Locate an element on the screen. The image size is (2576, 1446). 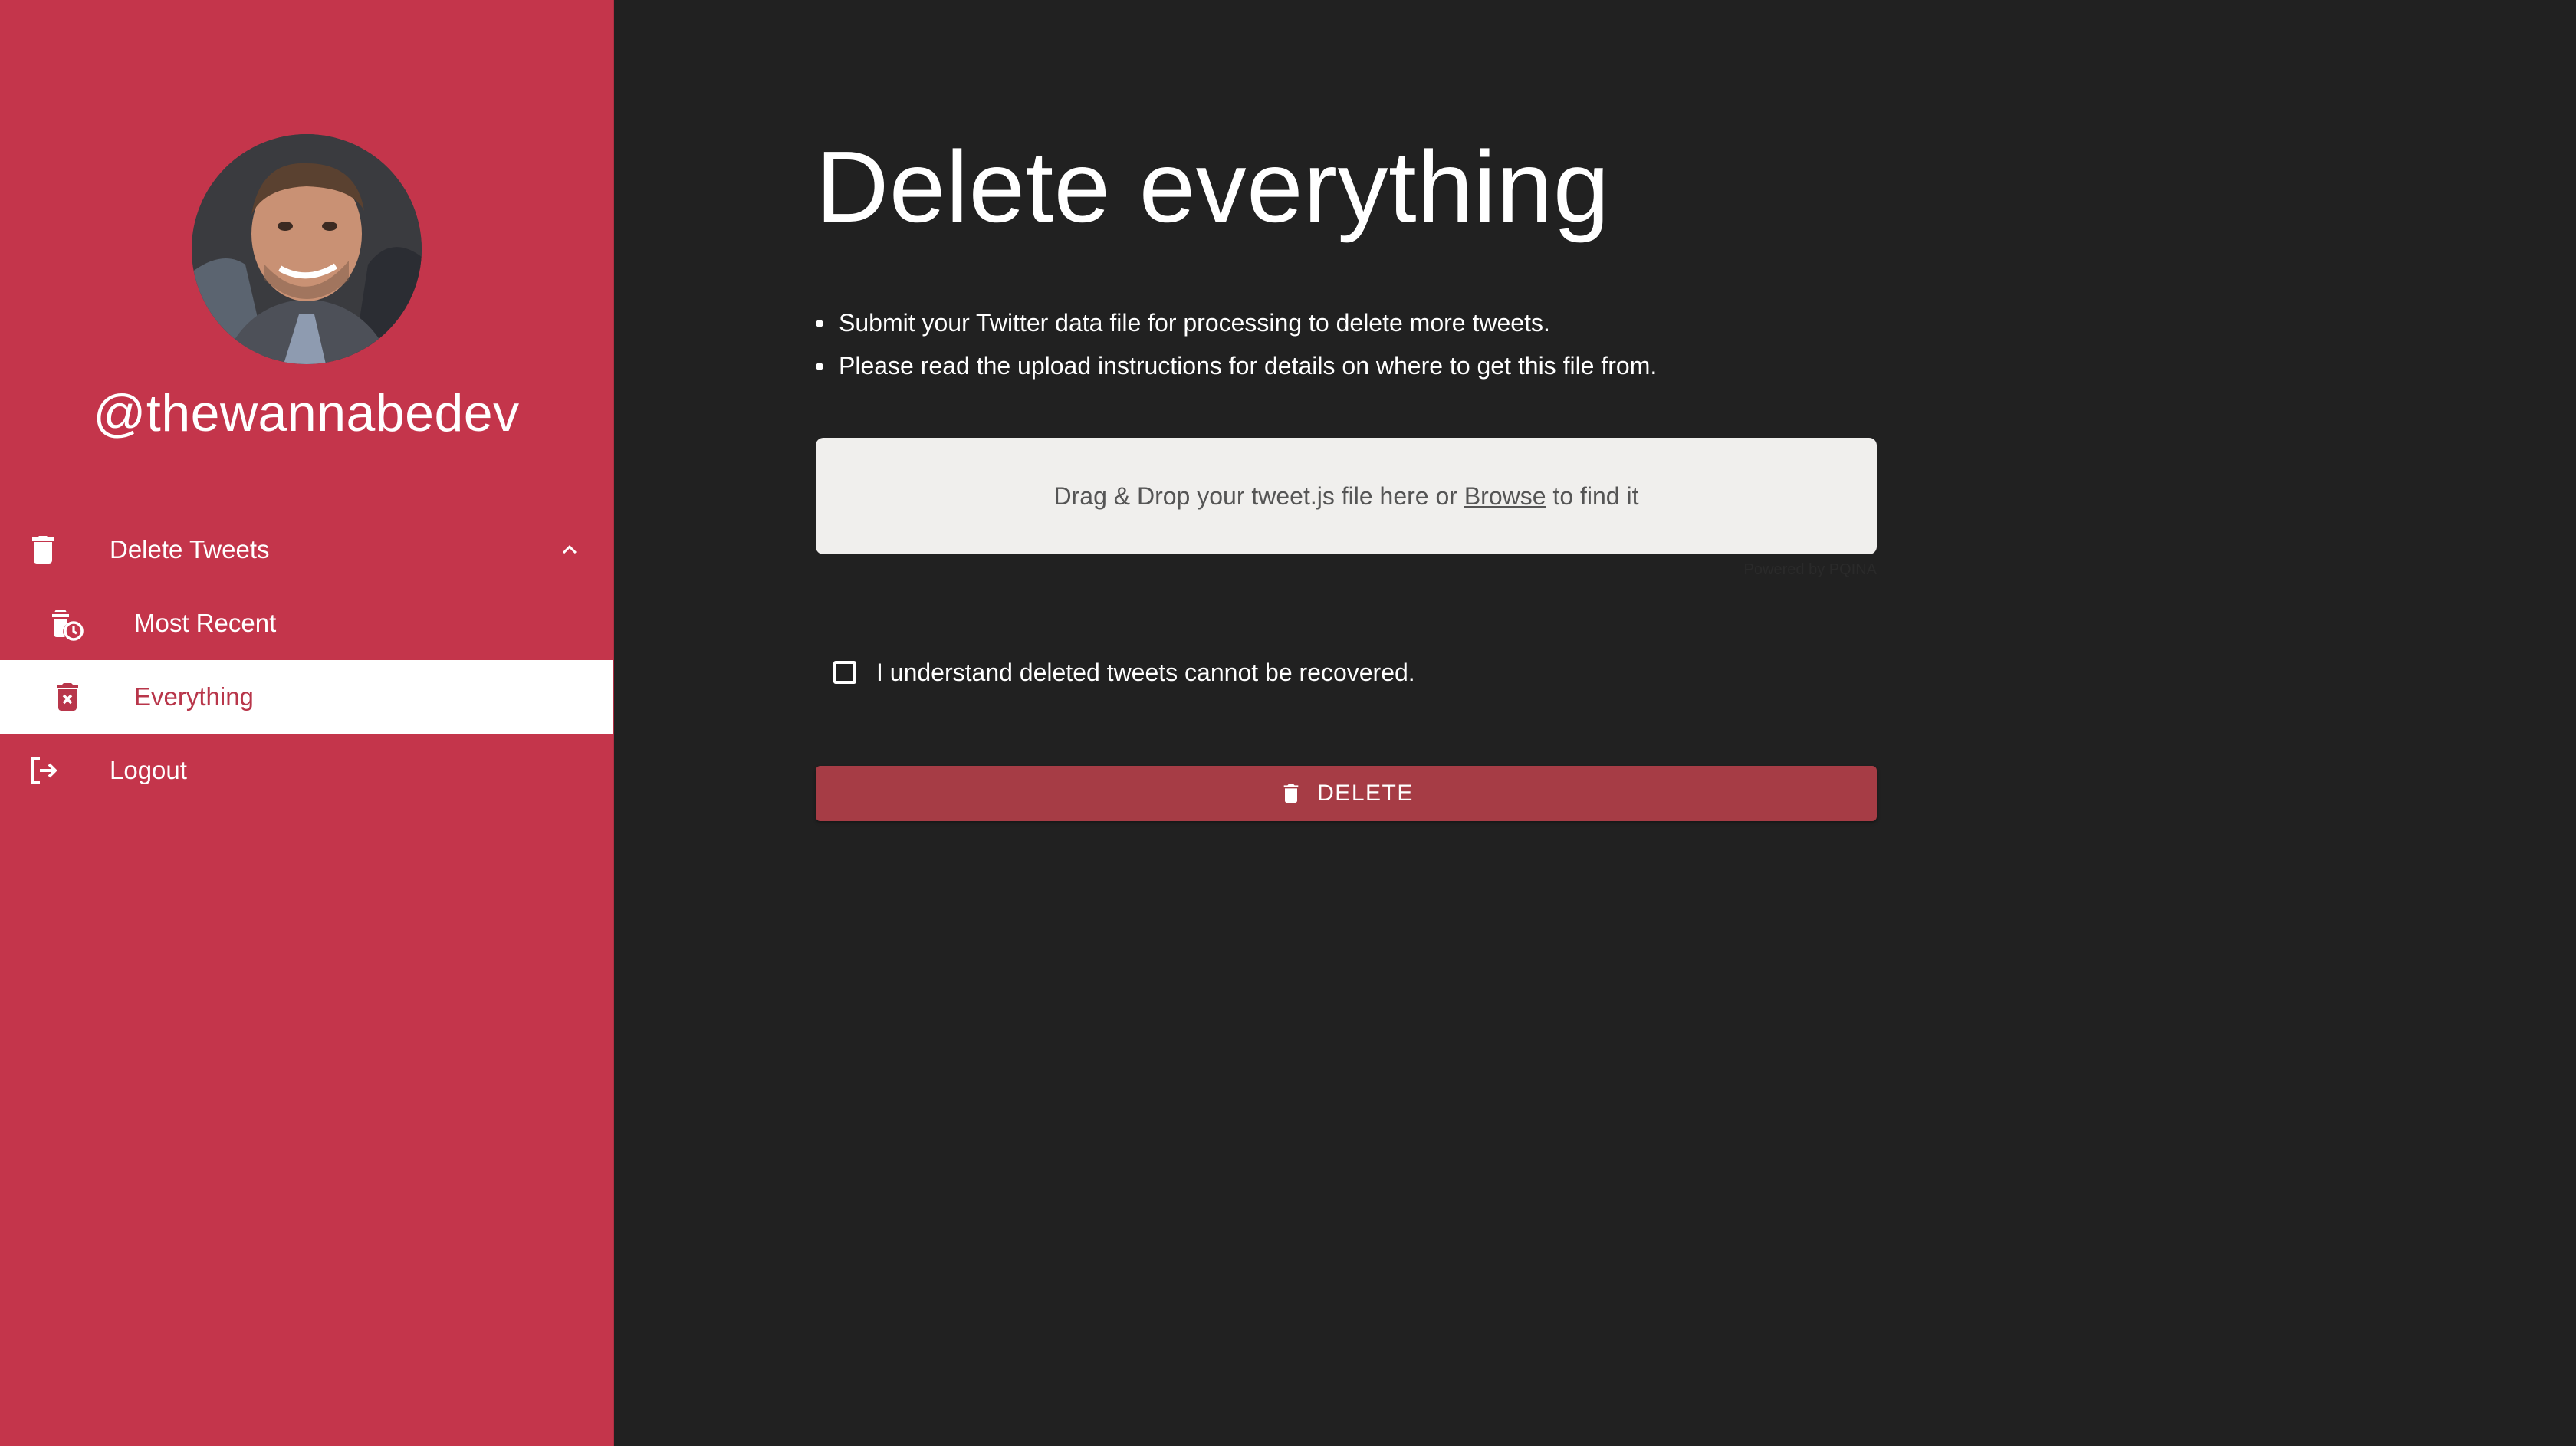
trash-clock-icon is located at coordinates (66, 623).